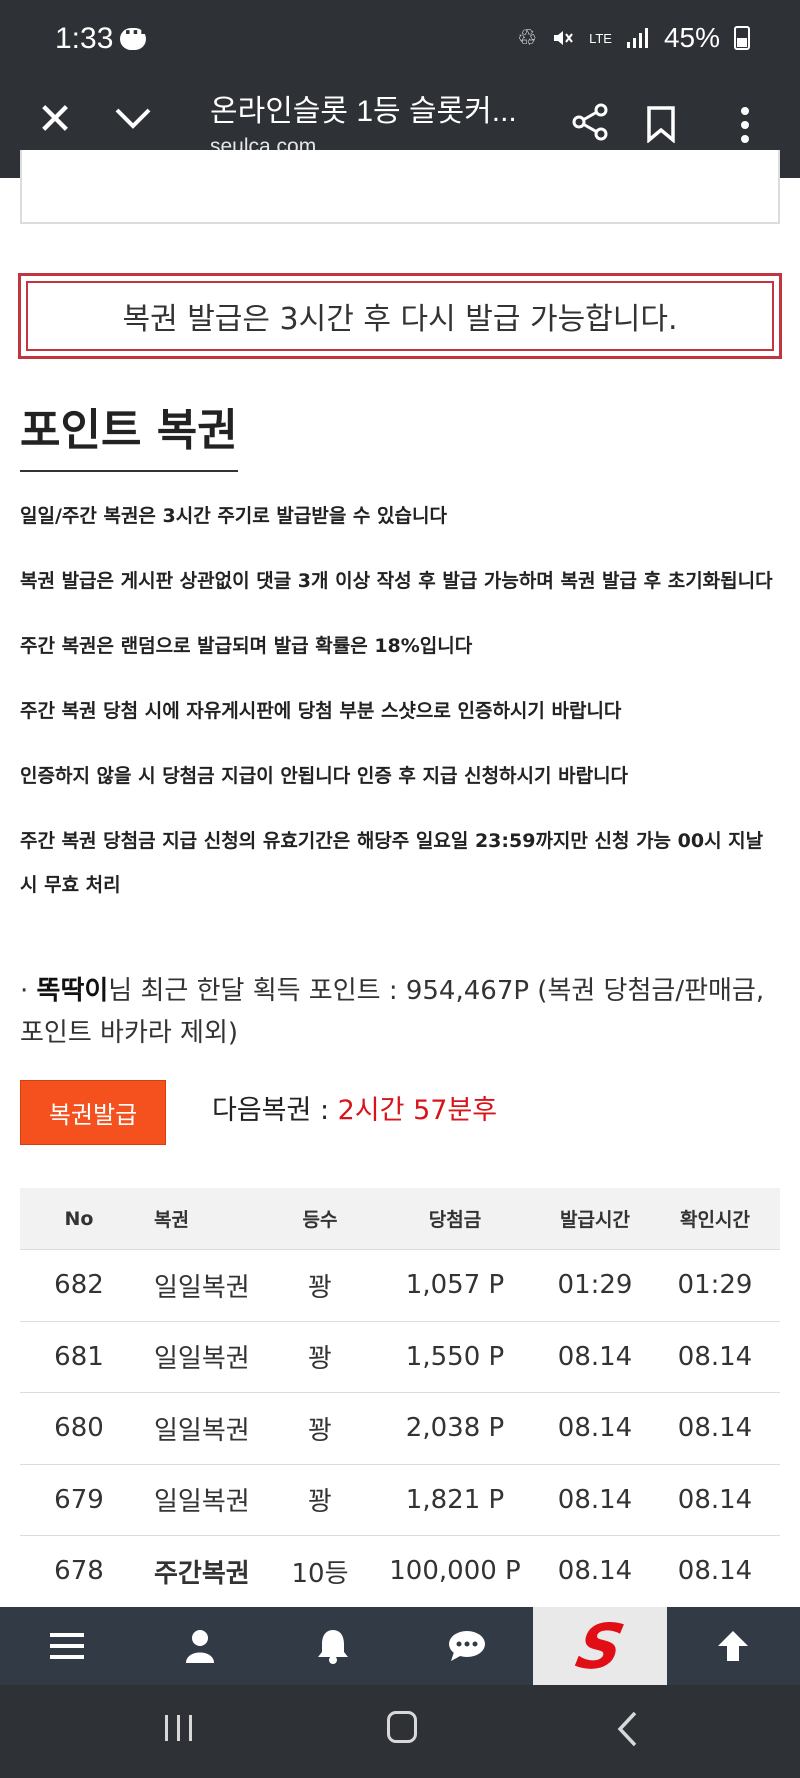 The image size is (800, 1778). Describe the element at coordinates (455, 1220) in the screenshot. I see `header-prize: 당첨금` at that location.